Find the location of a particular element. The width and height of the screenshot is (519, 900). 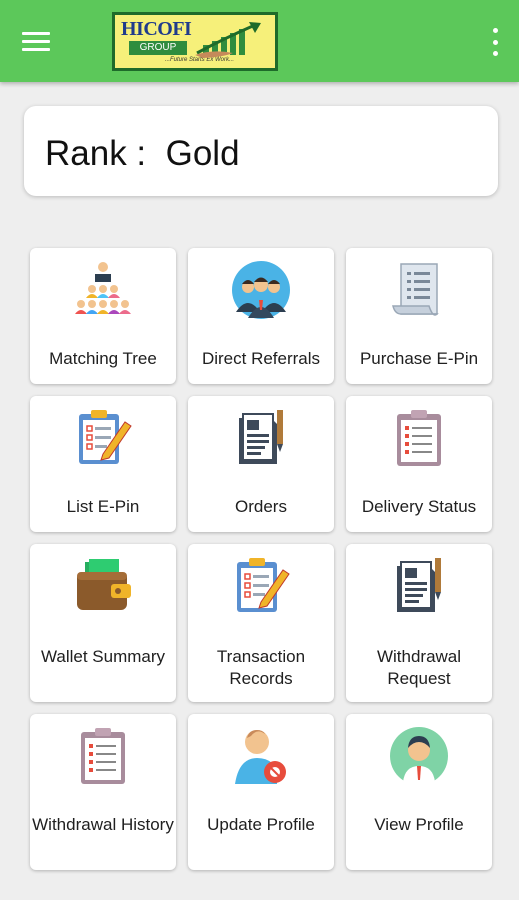

tile-withdrawal-history: Withdrawal History is located at coordinates (103, 792).